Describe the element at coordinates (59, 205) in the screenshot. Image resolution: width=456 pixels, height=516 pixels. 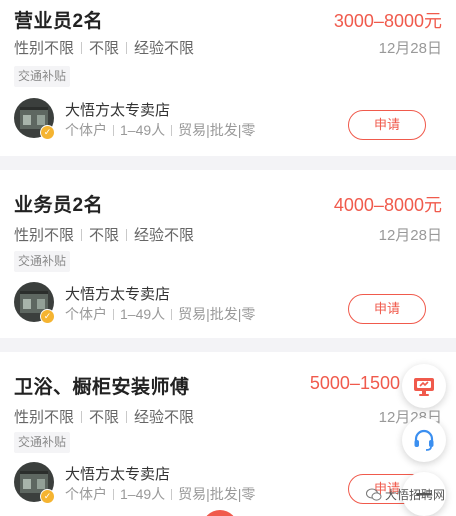
I see `job-title: 业务员2名` at that location.